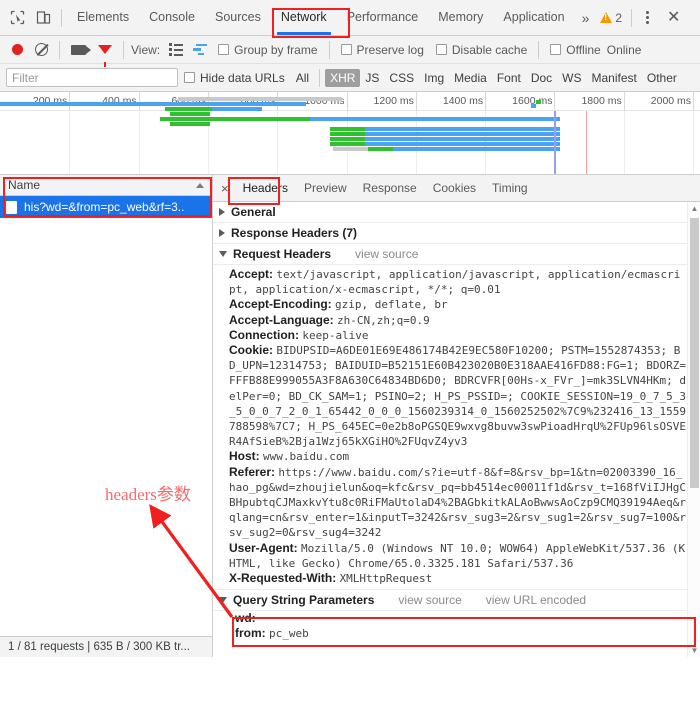 This screenshot has height=705, width=700. I want to click on hide-data-urls-checkbox: Hide data URLs, so click(234, 78).